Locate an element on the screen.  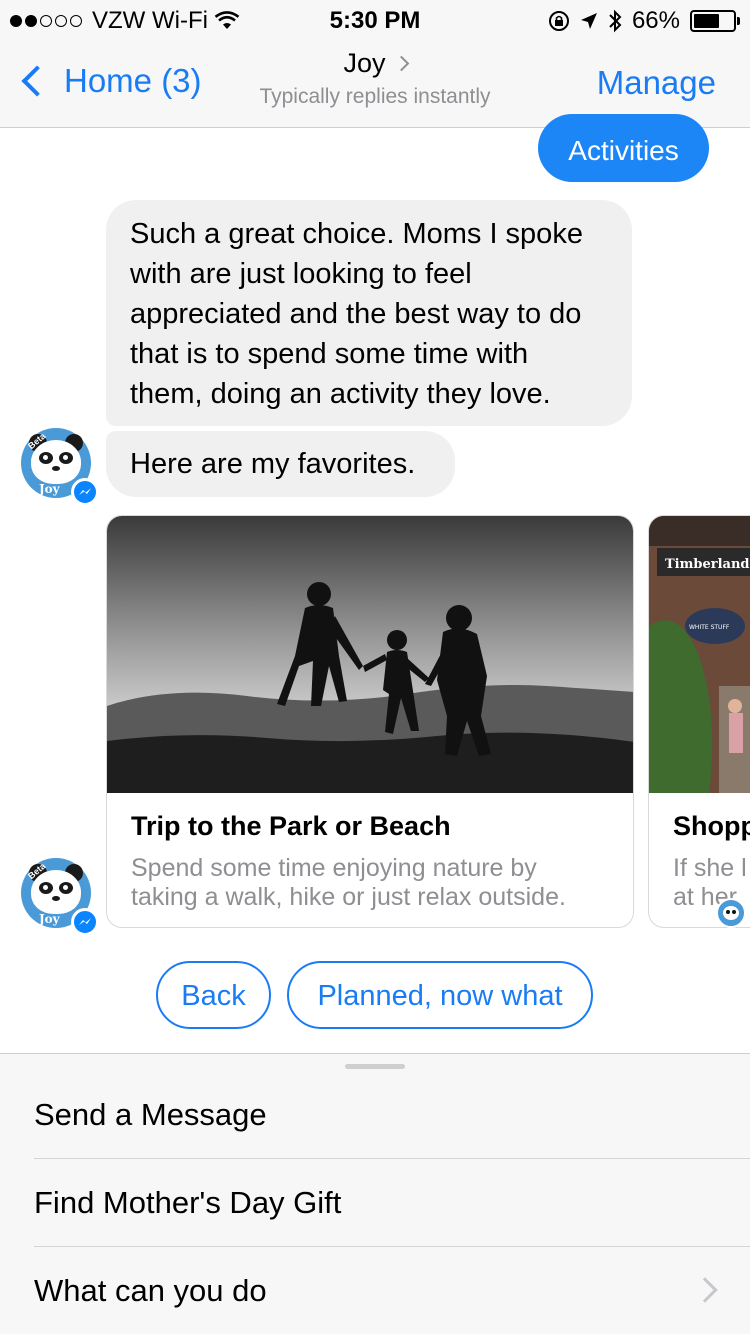
family-silhouette-image is located at coordinates (370, 654).